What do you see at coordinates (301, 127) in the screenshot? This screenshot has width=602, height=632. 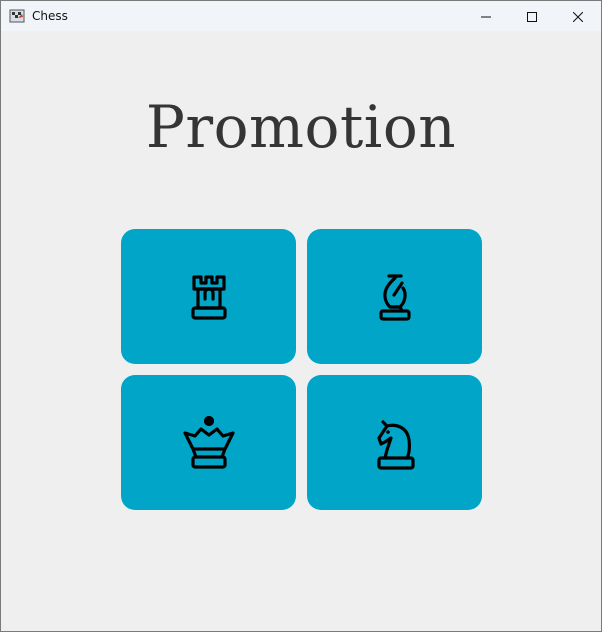 I see `page-title: Promotion` at bounding box center [301, 127].